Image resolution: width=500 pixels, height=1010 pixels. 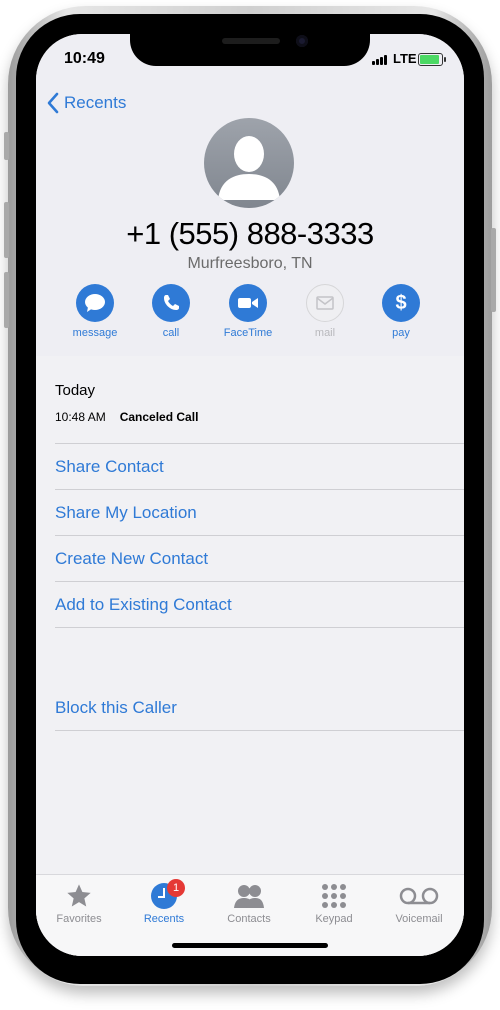 What do you see at coordinates (249, 919) in the screenshot?
I see `tab-label: Contacts` at bounding box center [249, 919].